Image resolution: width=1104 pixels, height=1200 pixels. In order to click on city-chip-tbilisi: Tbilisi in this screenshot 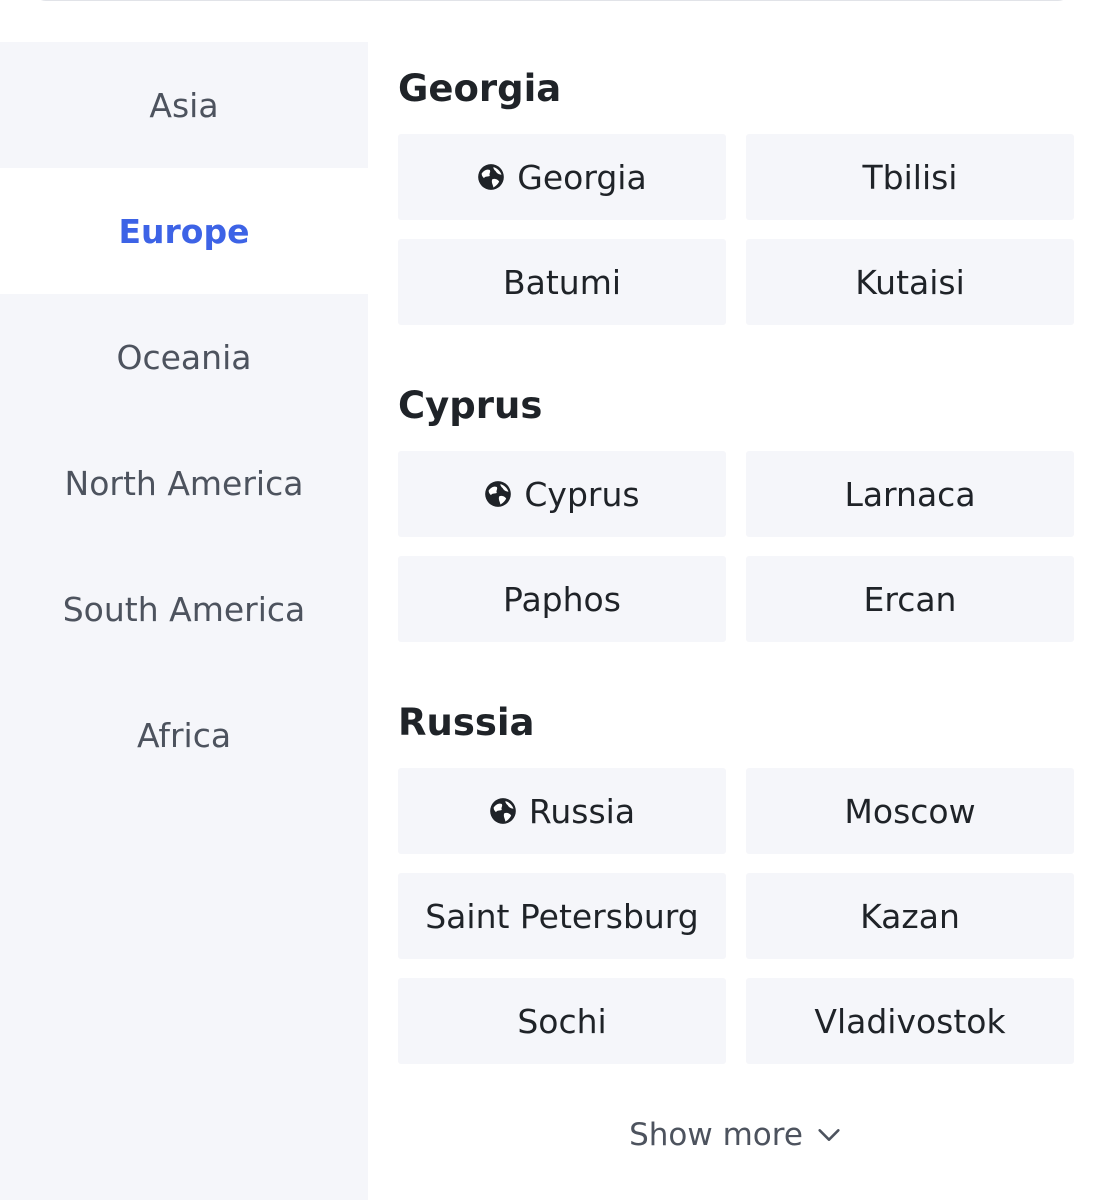, I will do `click(910, 177)`.